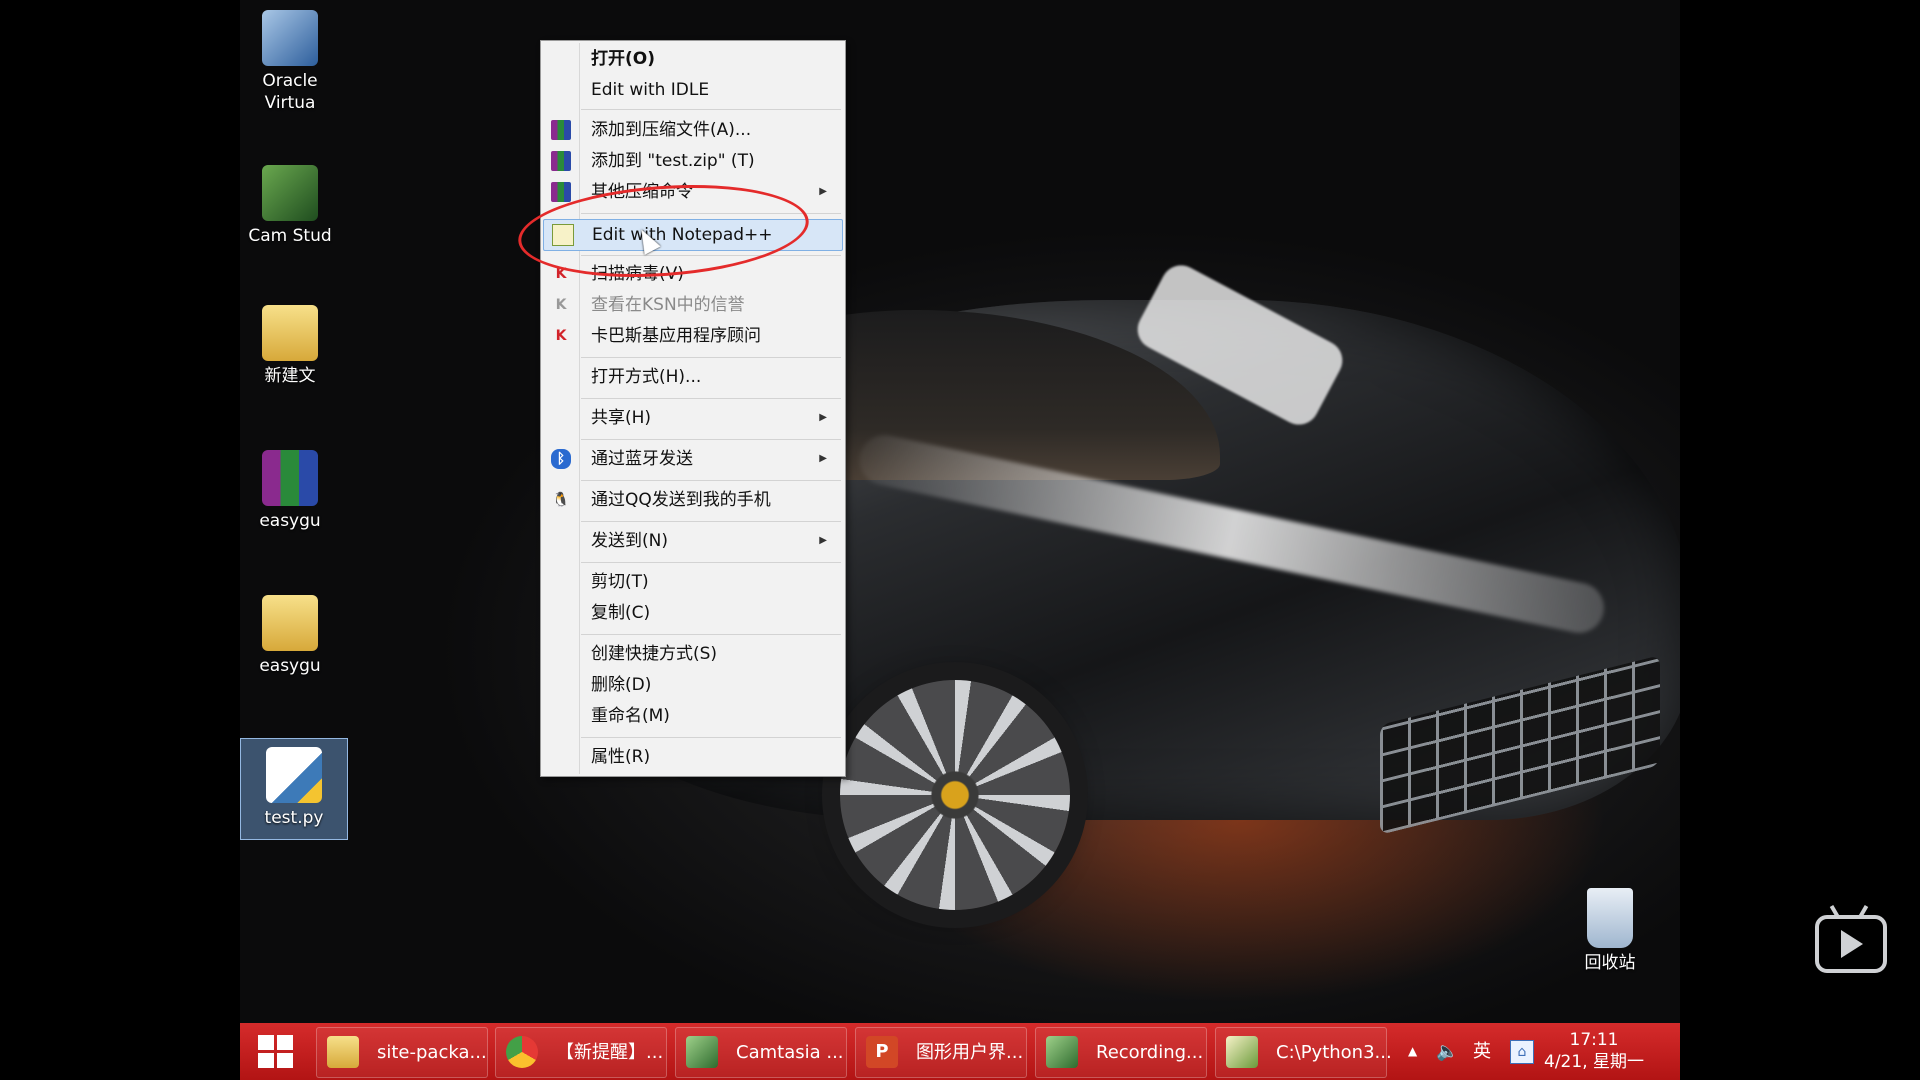 This screenshot has width=1920, height=1080. Describe the element at coordinates (563, 235) in the screenshot. I see `notepadpp-icon` at that location.